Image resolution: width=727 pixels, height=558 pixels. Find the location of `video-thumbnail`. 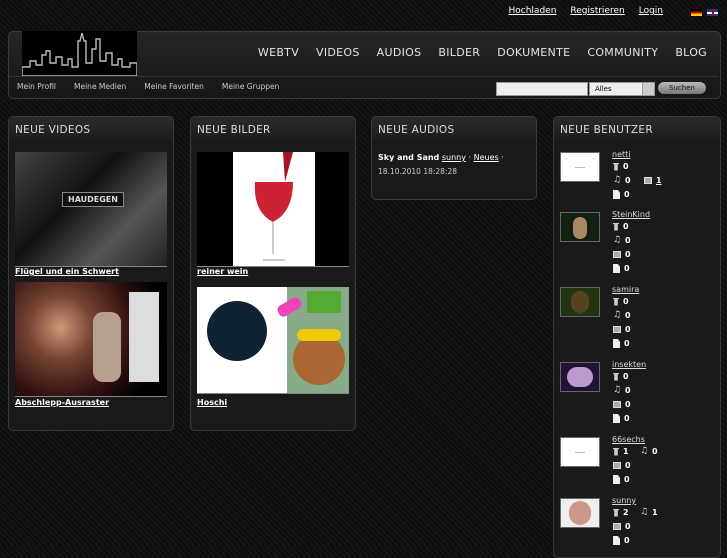

video-thumbnail is located at coordinates (91, 339).